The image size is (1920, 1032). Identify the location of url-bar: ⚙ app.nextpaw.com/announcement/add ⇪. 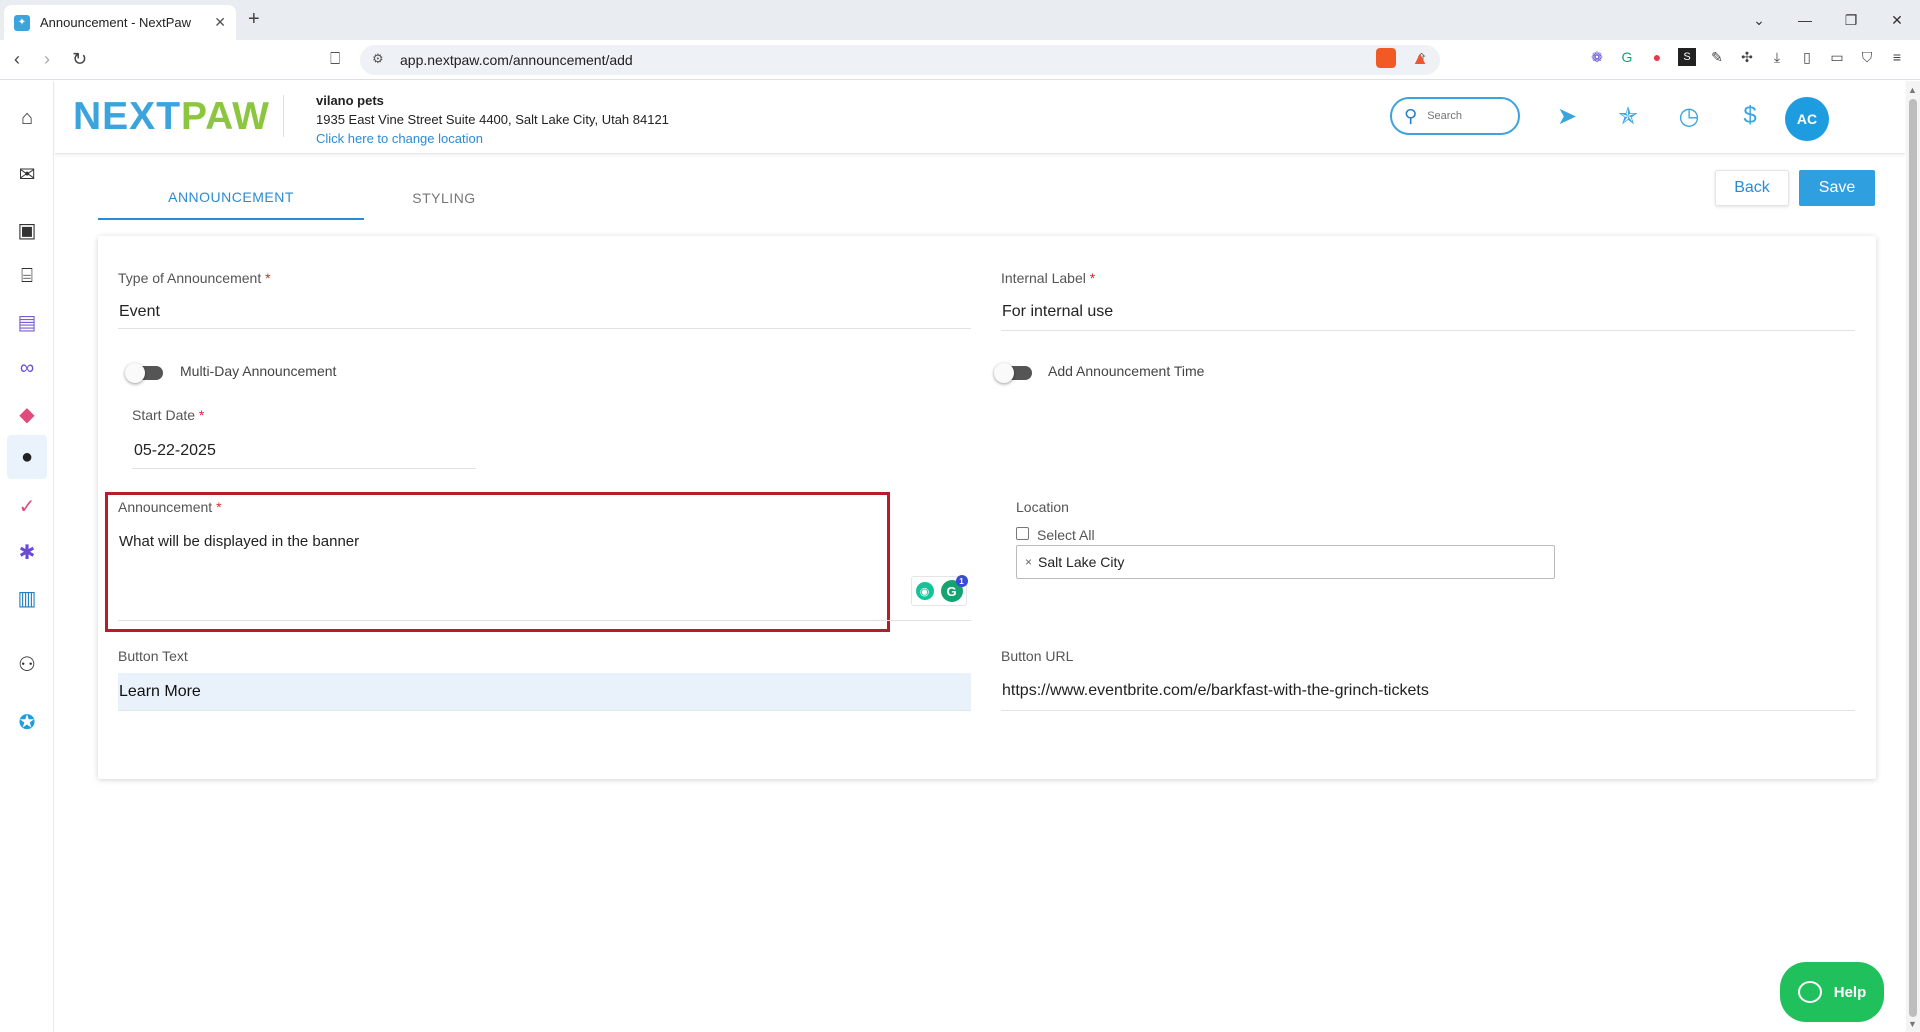
(900, 60).